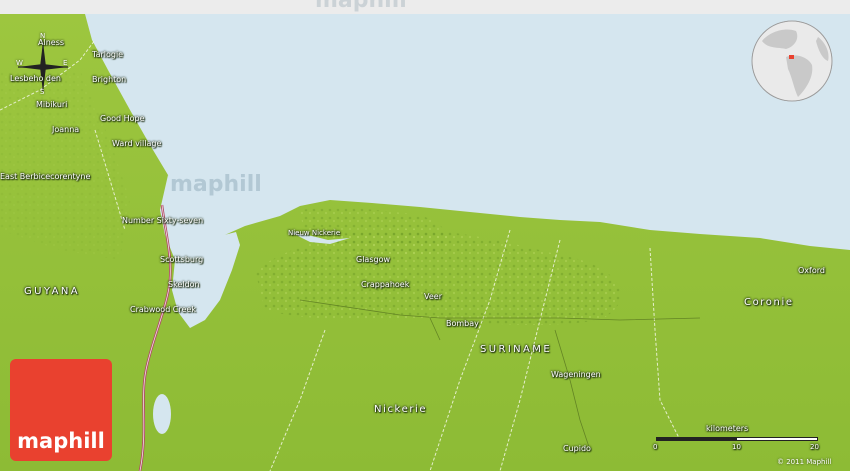  What do you see at coordinates (42, 92) in the screenshot?
I see `compass-south: S` at bounding box center [42, 92].